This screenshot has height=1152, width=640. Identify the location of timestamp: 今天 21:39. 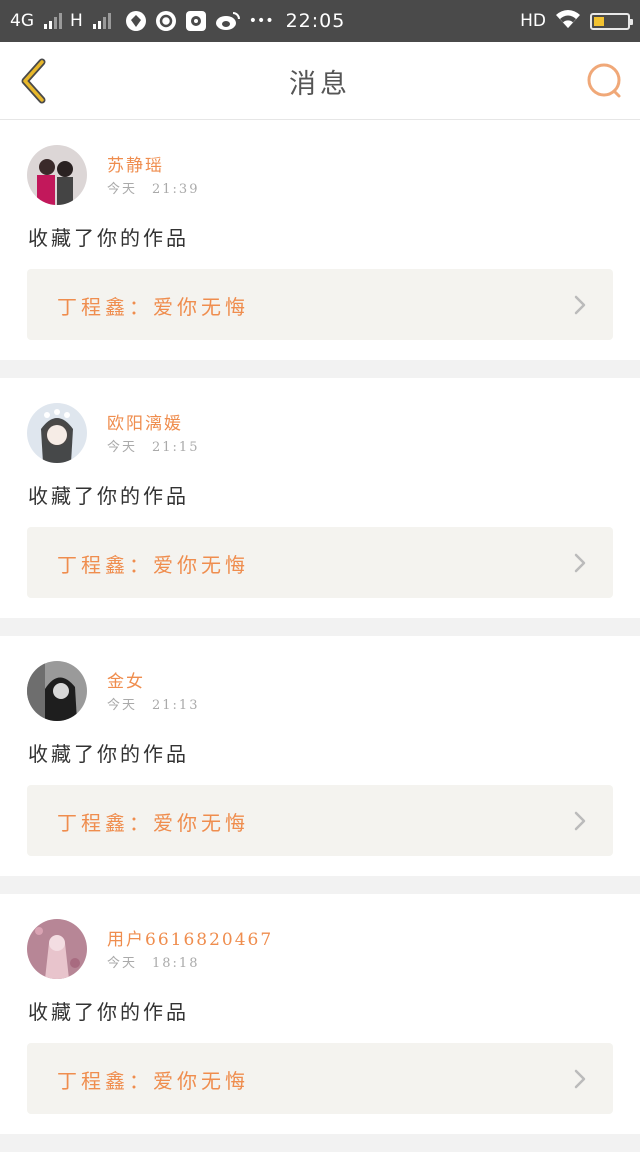
(153, 189).